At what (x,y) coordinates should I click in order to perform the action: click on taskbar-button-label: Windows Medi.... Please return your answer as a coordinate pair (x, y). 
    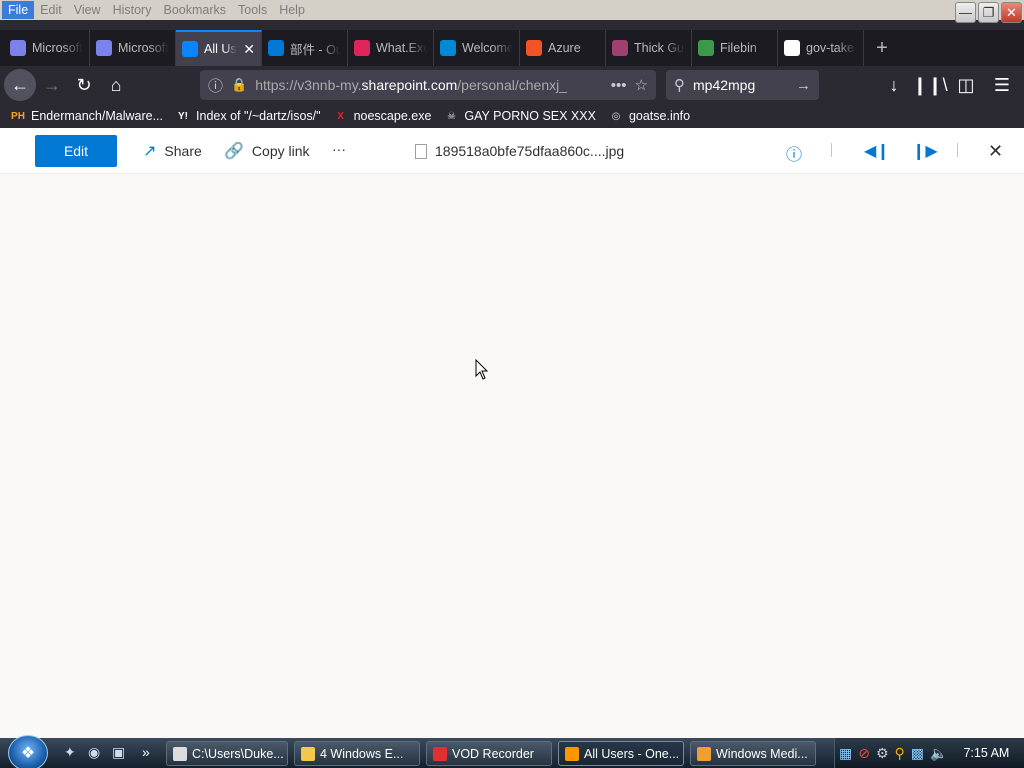
    Looking at the image, I should click on (762, 753).